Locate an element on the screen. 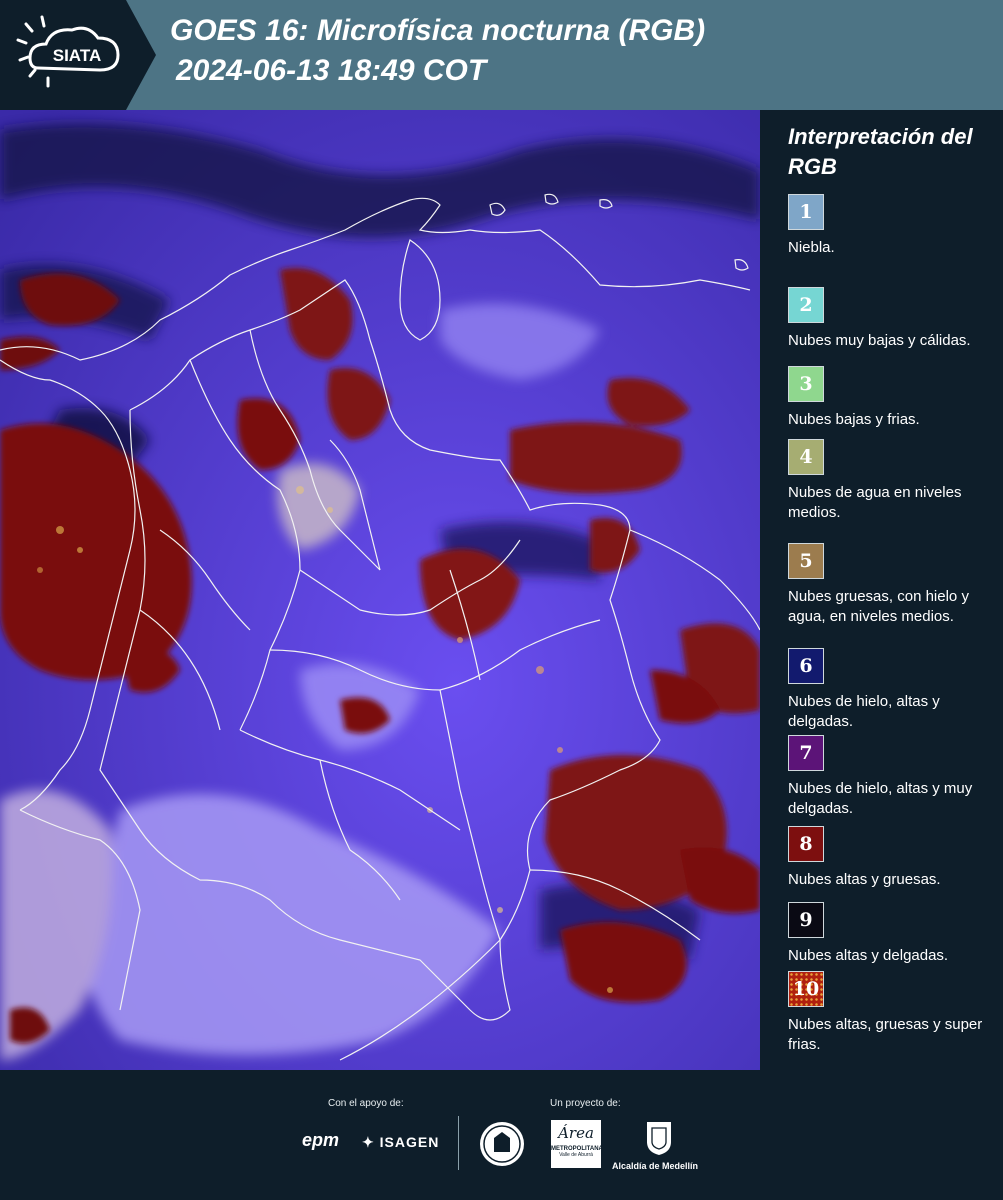 The image size is (1003, 1200). page-title: GOES 16: Microfísica nocturna (RGB) is located at coordinates (438, 30).